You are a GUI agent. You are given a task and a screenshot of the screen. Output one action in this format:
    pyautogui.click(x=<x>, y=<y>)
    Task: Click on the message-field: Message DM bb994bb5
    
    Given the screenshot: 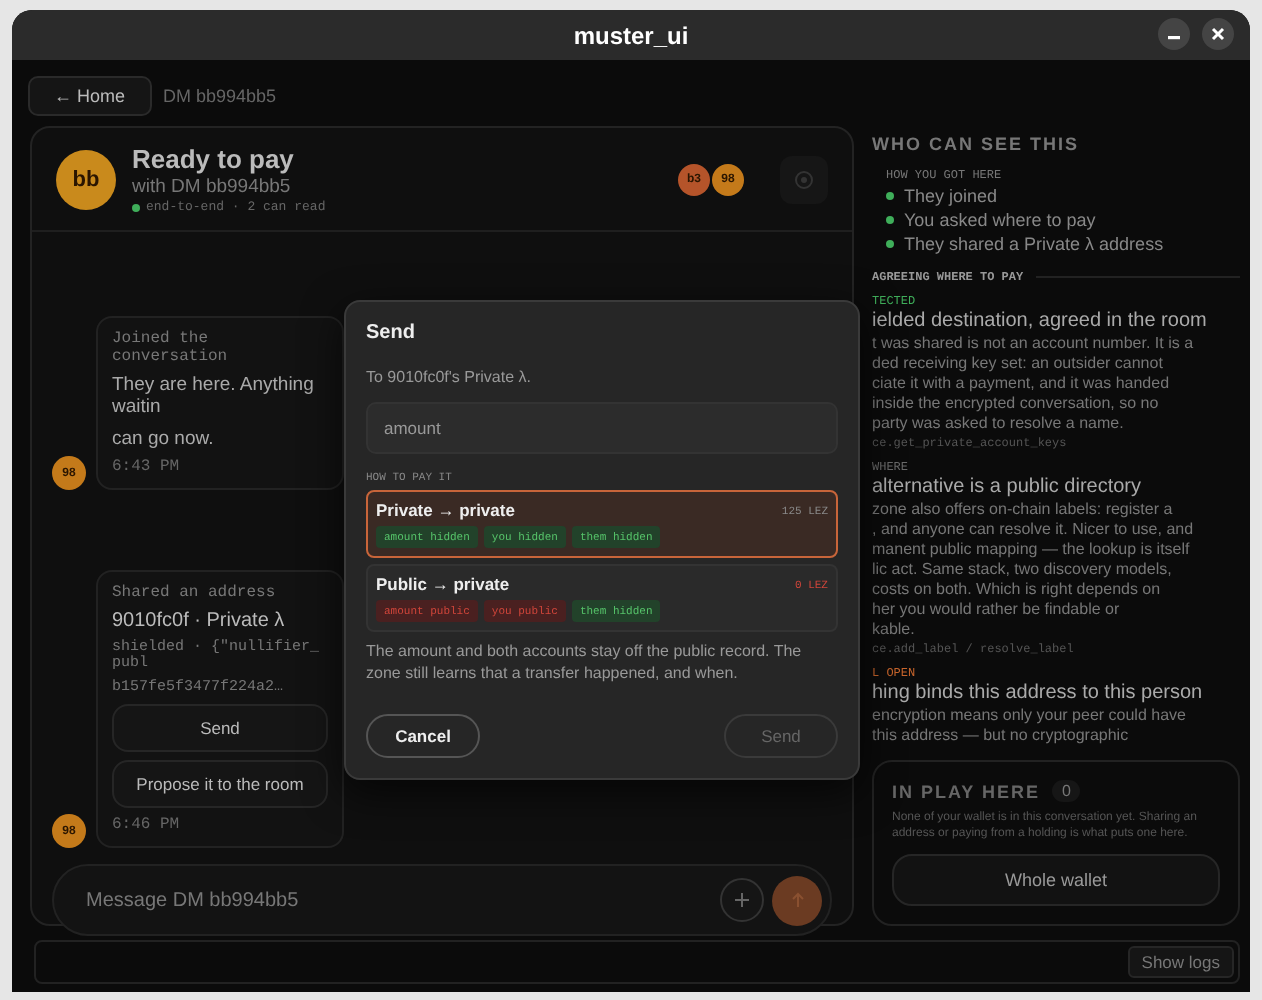 What is the action you would take?
    pyautogui.click(x=442, y=900)
    